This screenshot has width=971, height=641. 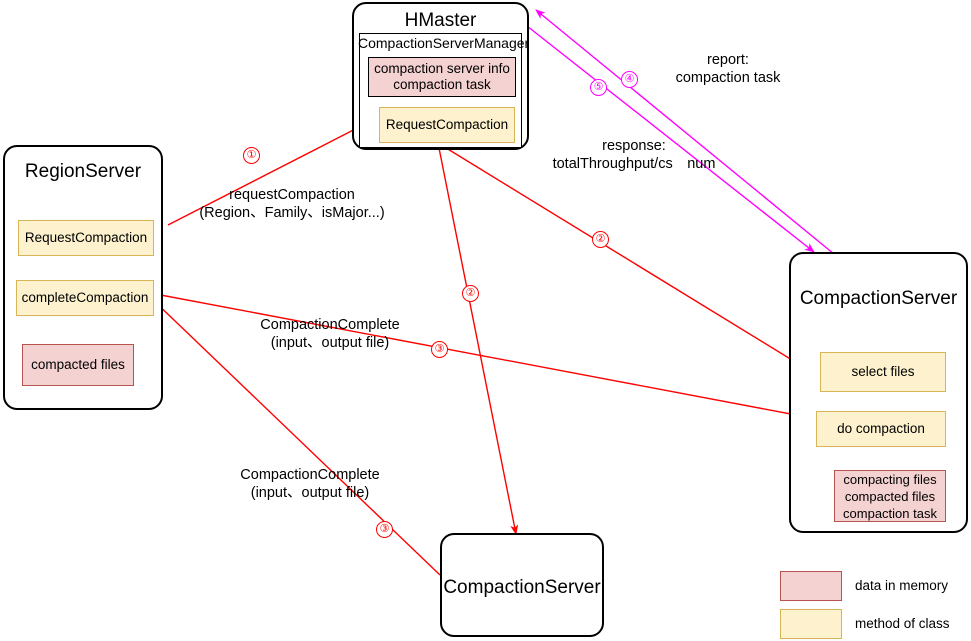 What do you see at coordinates (624, 257) in the screenshot?
I see `edge-dispatch-to-cs-right` at bounding box center [624, 257].